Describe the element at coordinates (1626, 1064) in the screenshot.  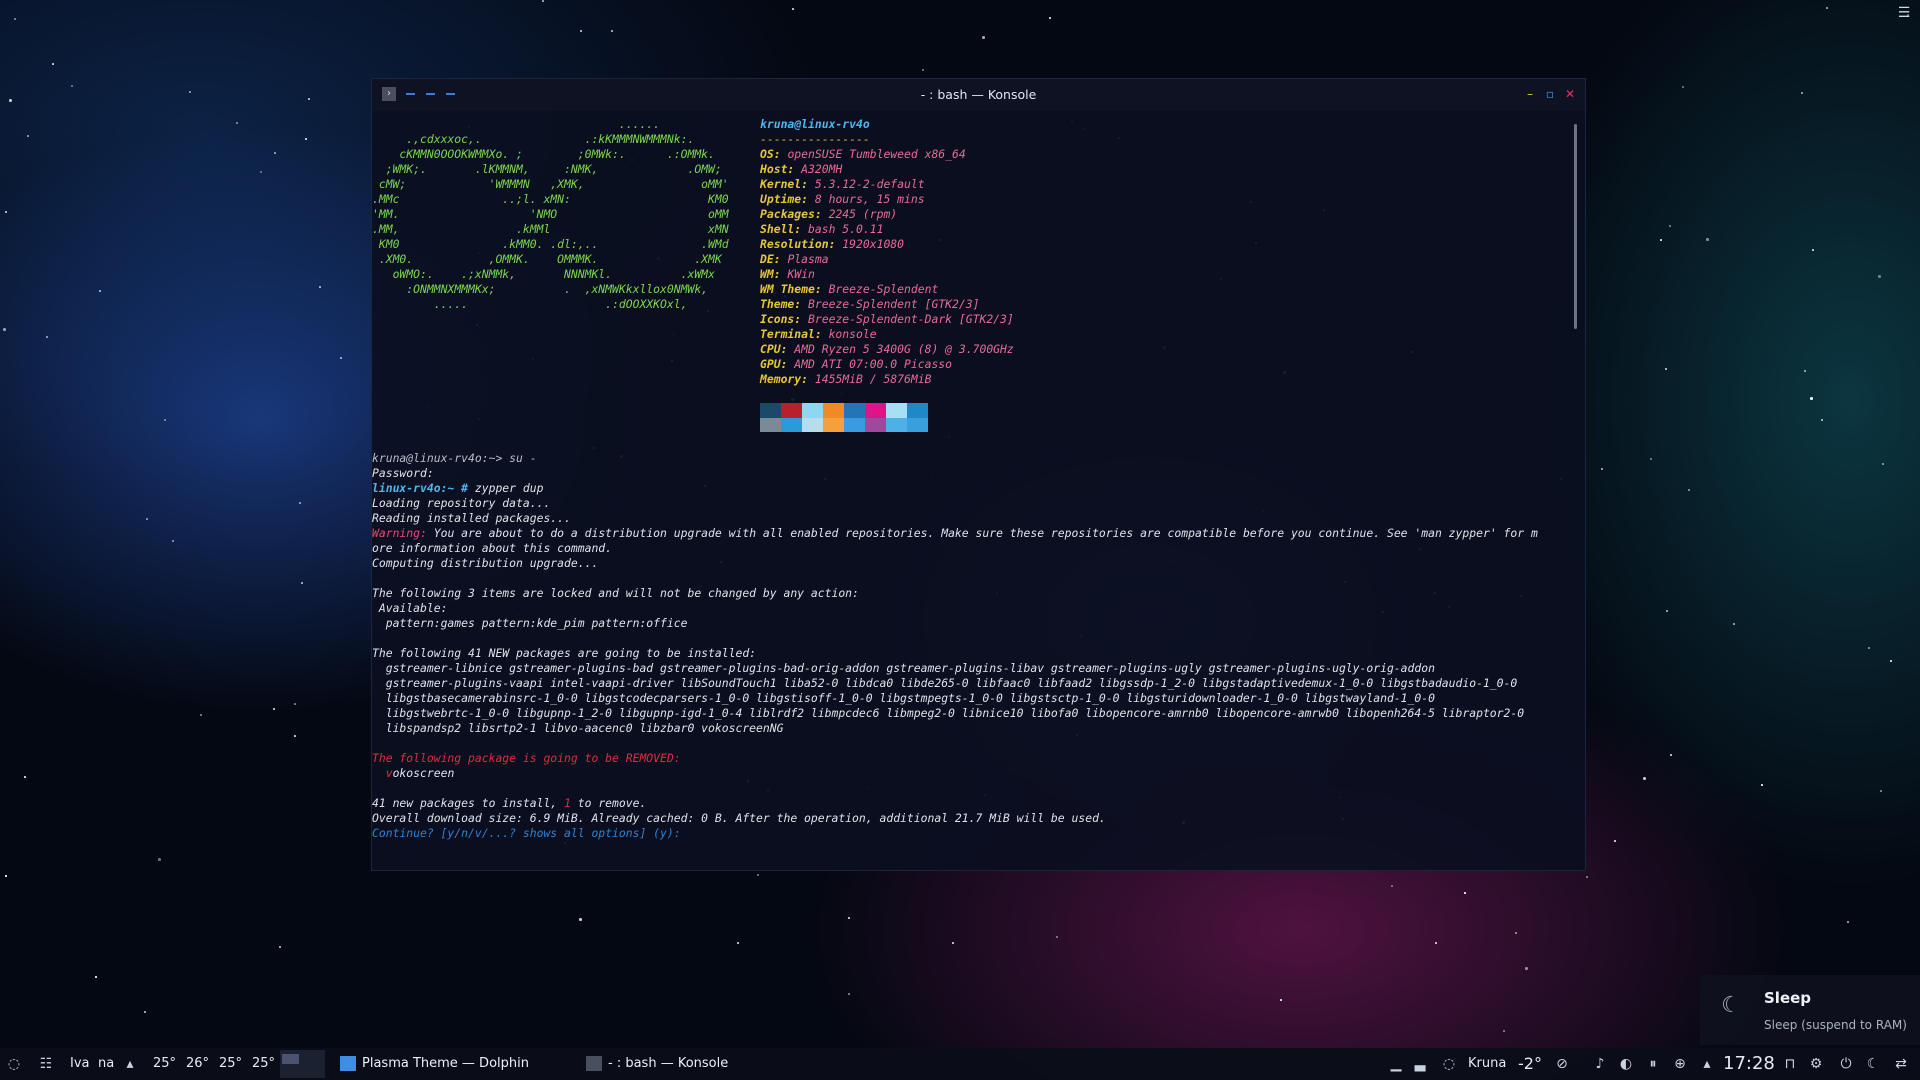
I see `night-color-icon: ◐` at that location.